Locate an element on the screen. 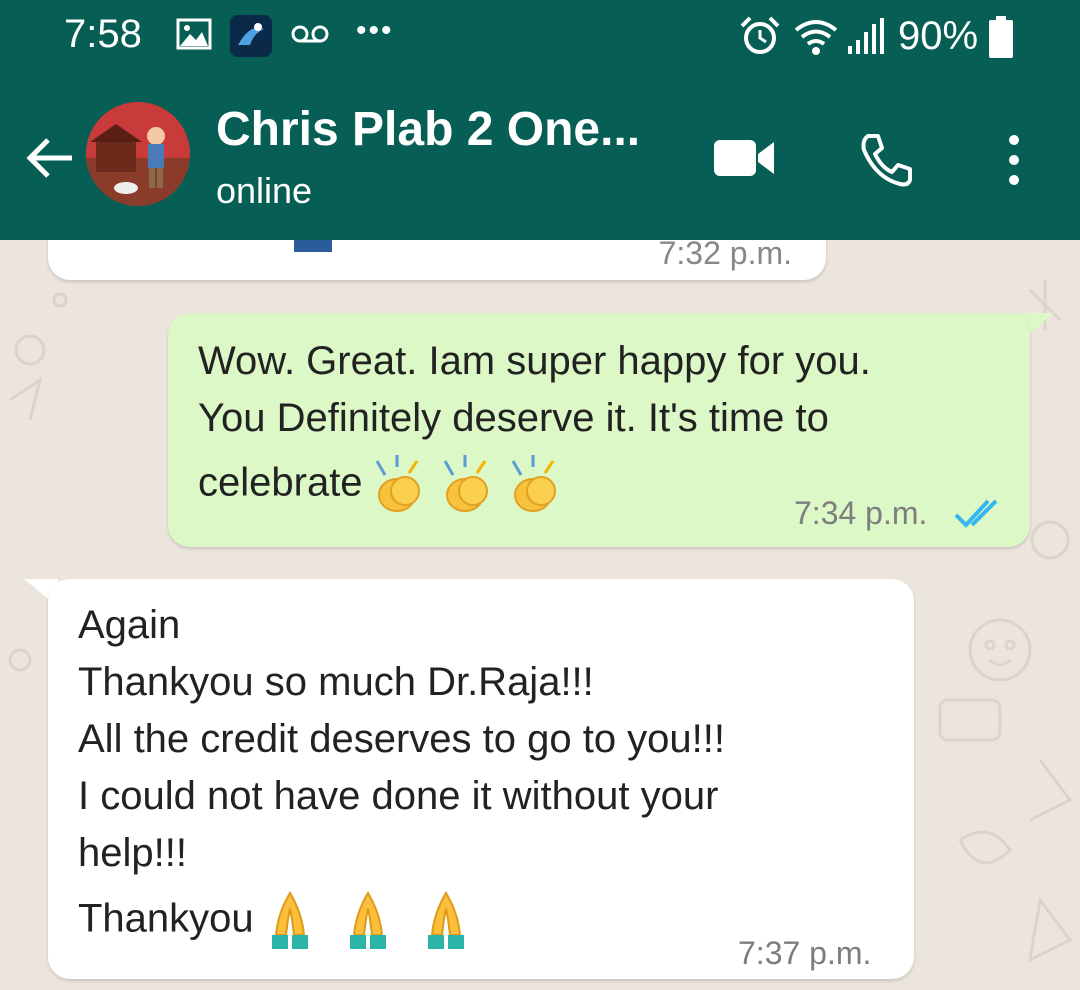  avatar is located at coordinates (138, 154).